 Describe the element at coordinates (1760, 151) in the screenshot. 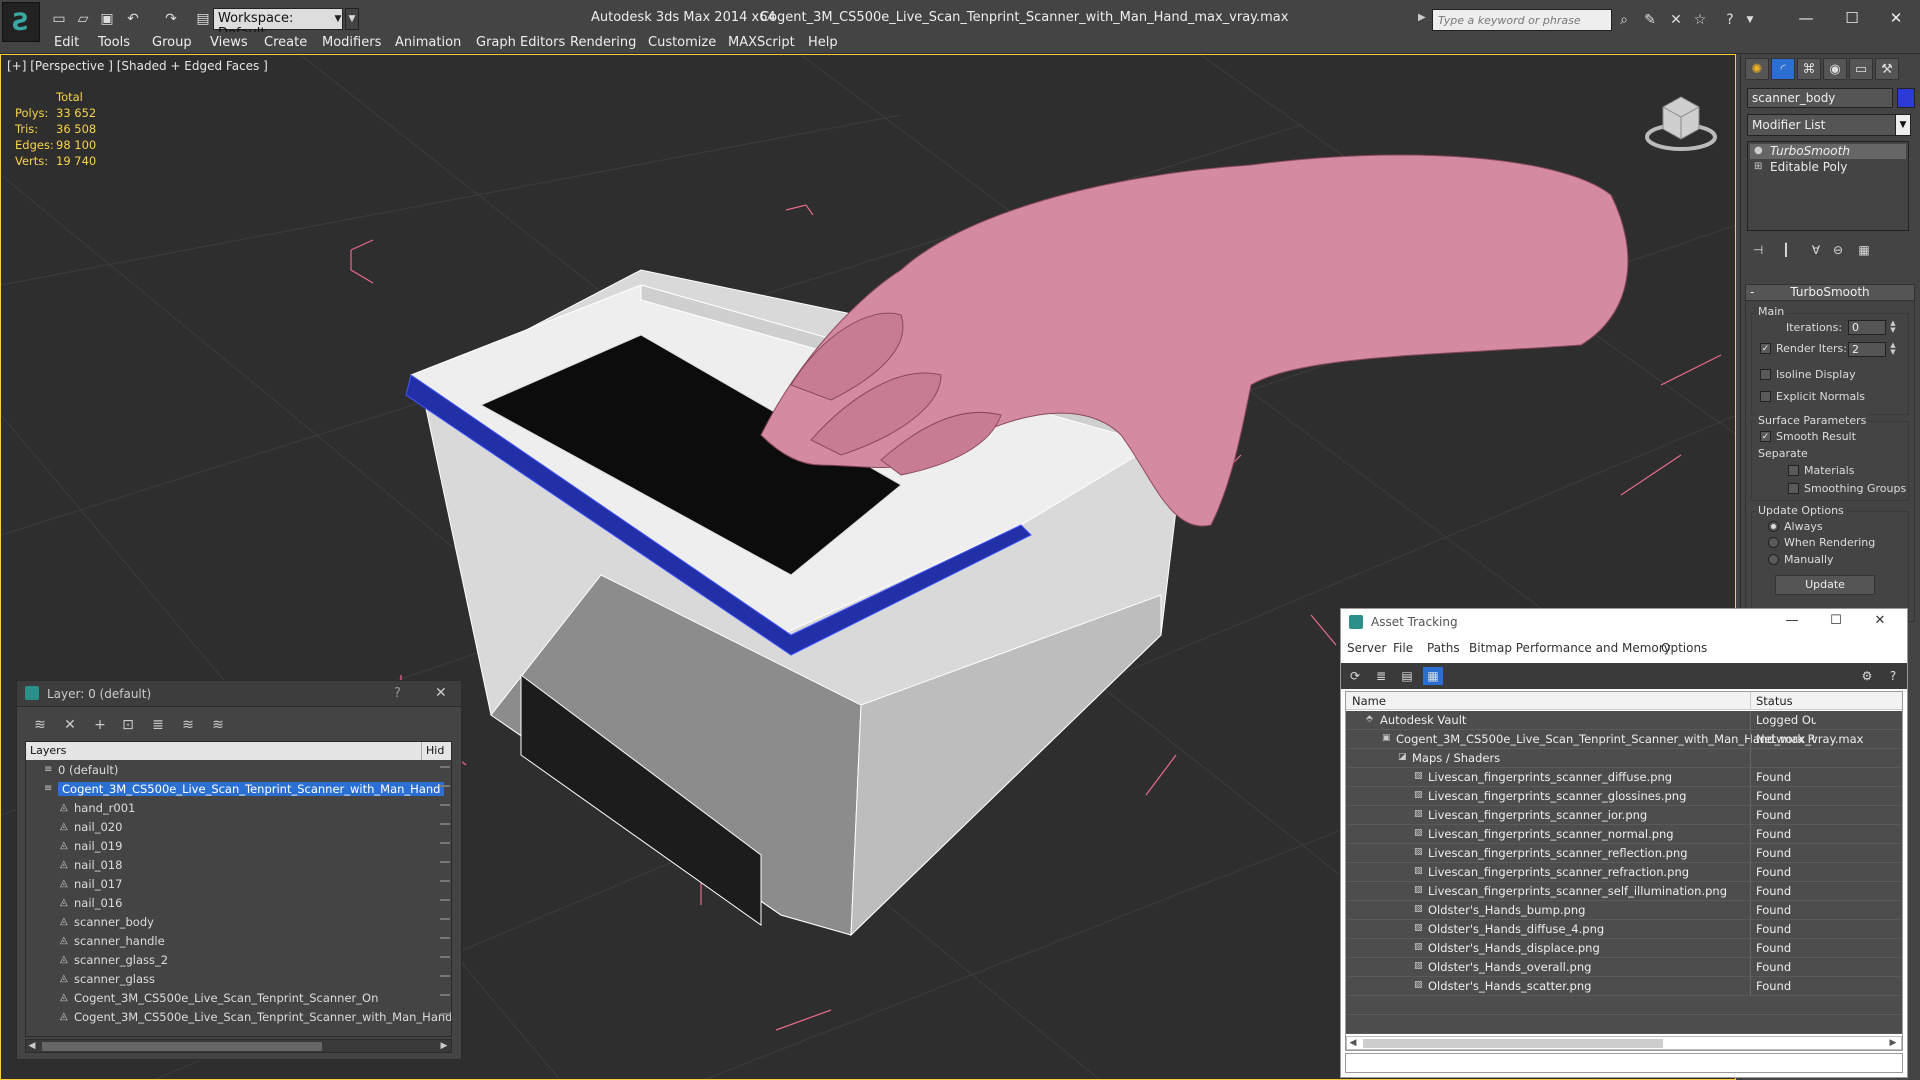

I see `lightbulb-icon: ●` at that location.